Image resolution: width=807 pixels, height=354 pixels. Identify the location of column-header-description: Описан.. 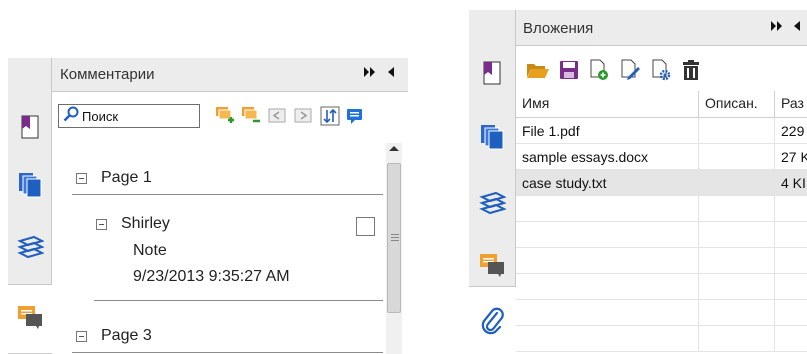
(737, 104).